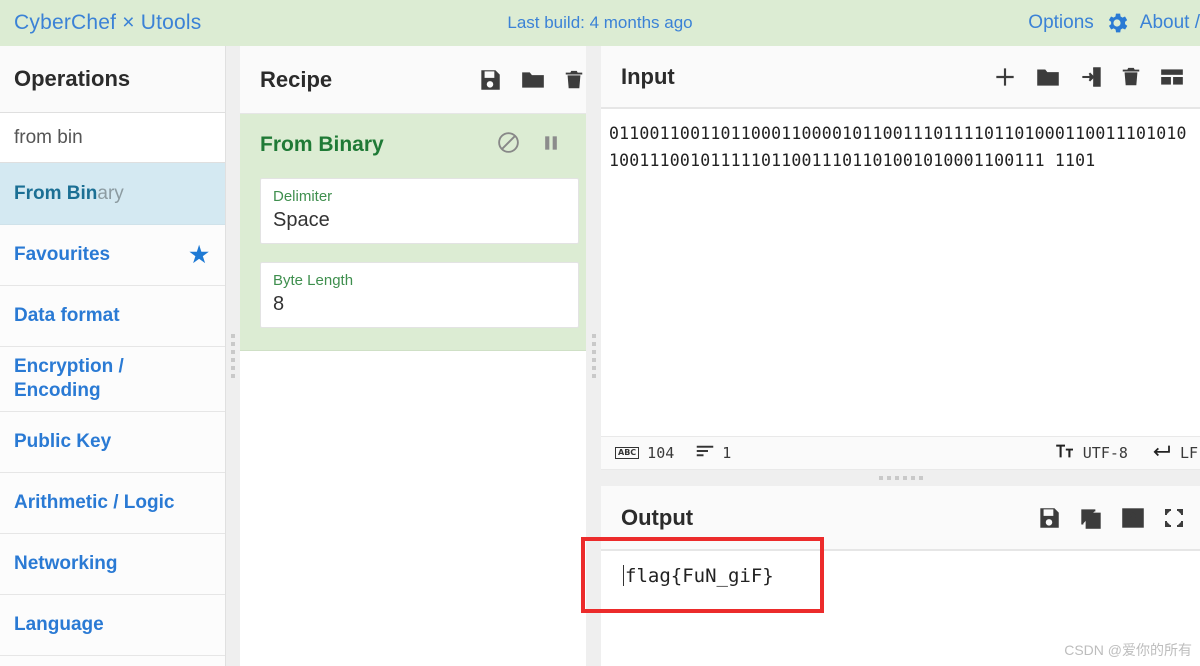 The width and height of the screenshot is (1200, 666). Describe the element at coordinates (1048, 77) in the screenshot. I see `folder-open-icon` at that location.